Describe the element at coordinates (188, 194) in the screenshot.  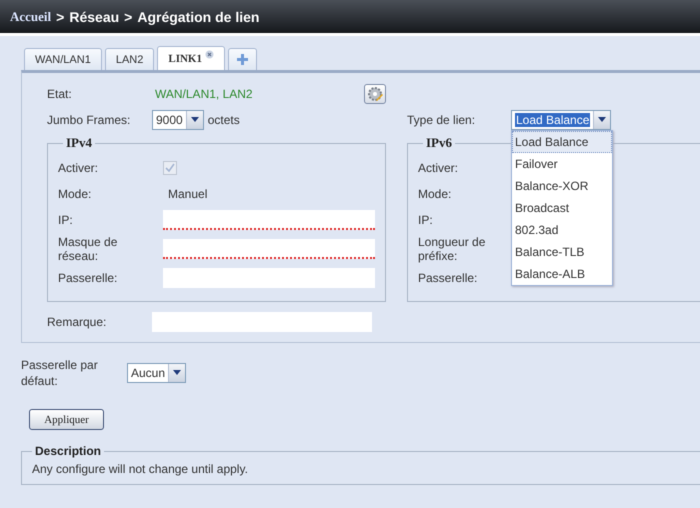
I see `mode-value: Manuel` at that location.